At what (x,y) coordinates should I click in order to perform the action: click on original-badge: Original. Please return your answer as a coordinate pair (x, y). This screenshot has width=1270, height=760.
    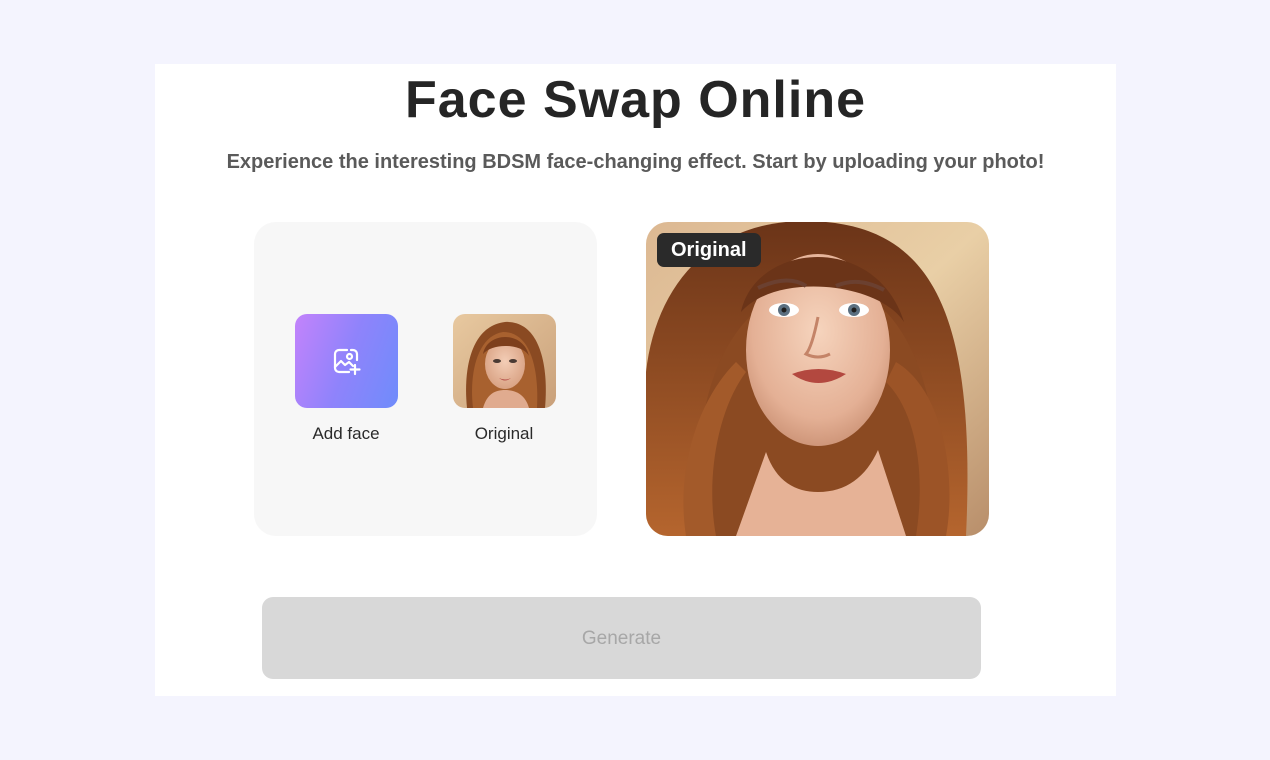
    Looking at the image, I should click on (709, 250).